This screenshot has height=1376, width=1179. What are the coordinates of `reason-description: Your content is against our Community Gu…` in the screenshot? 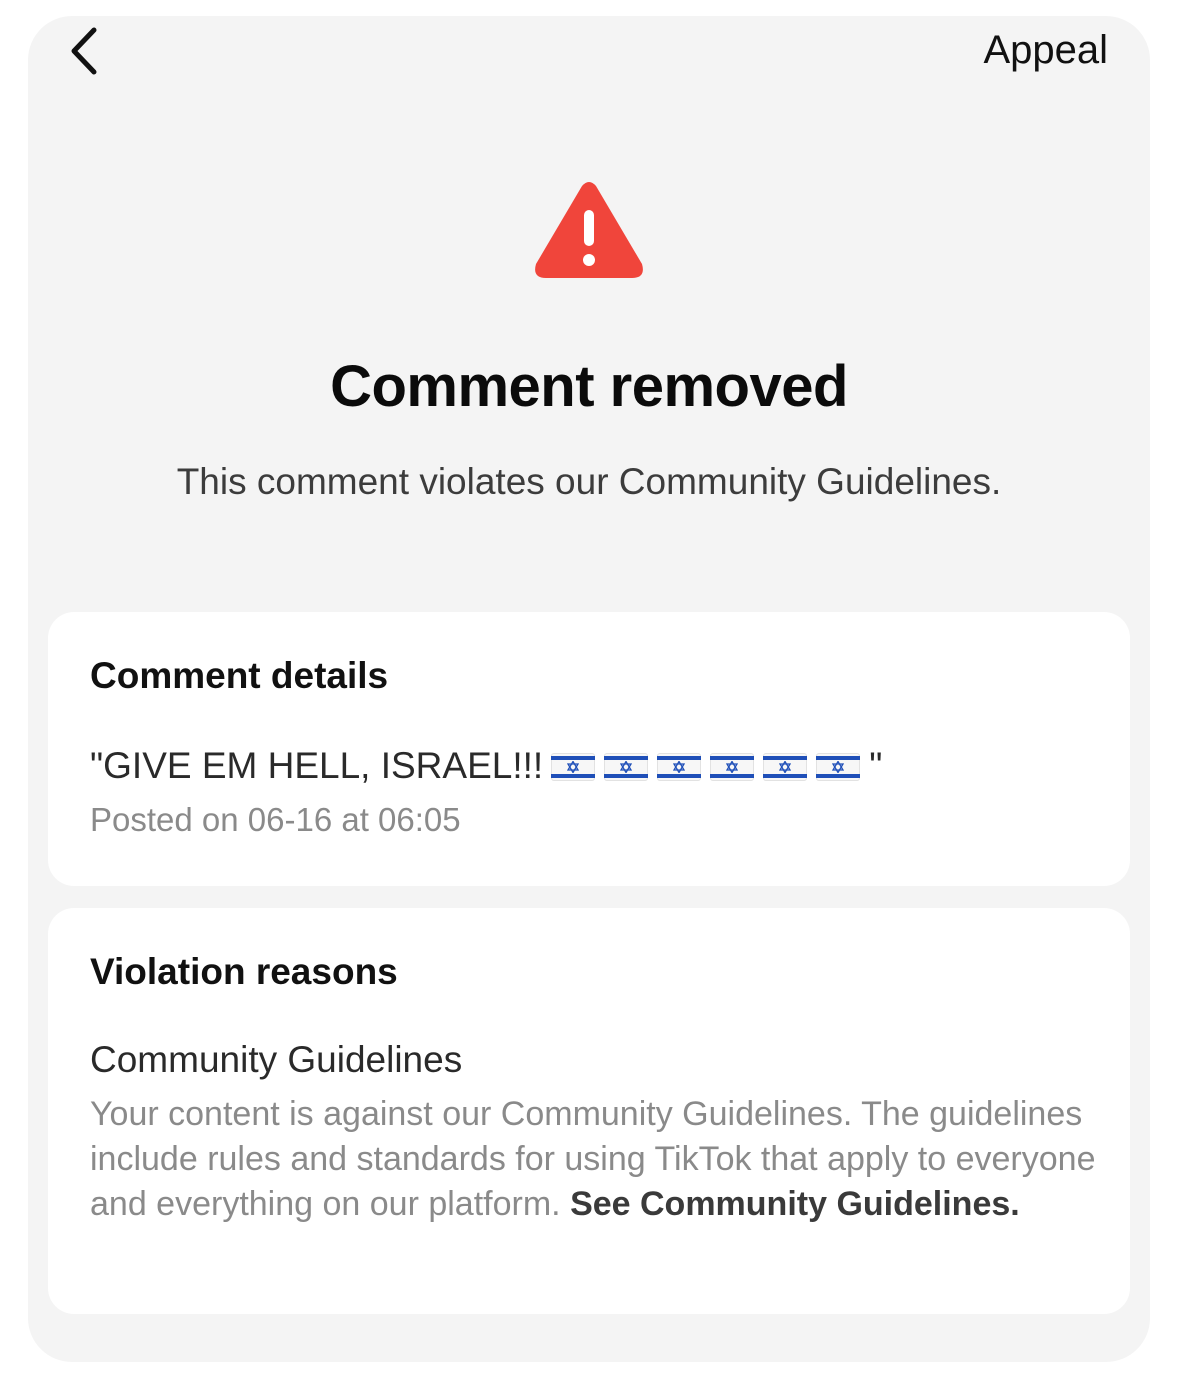 It's located at (595, 1159).